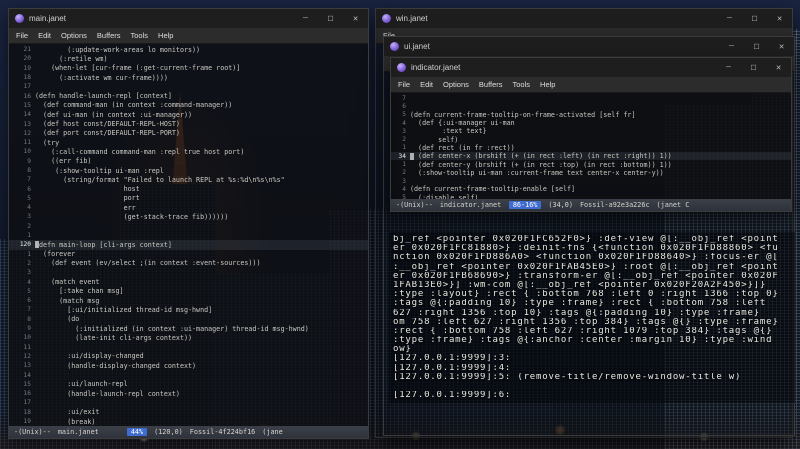 The image size is (800, 449). What do you see at coordinates (27, 59) in the screenshot?
I see `line-number: 20` at bounding box center [27, 59].